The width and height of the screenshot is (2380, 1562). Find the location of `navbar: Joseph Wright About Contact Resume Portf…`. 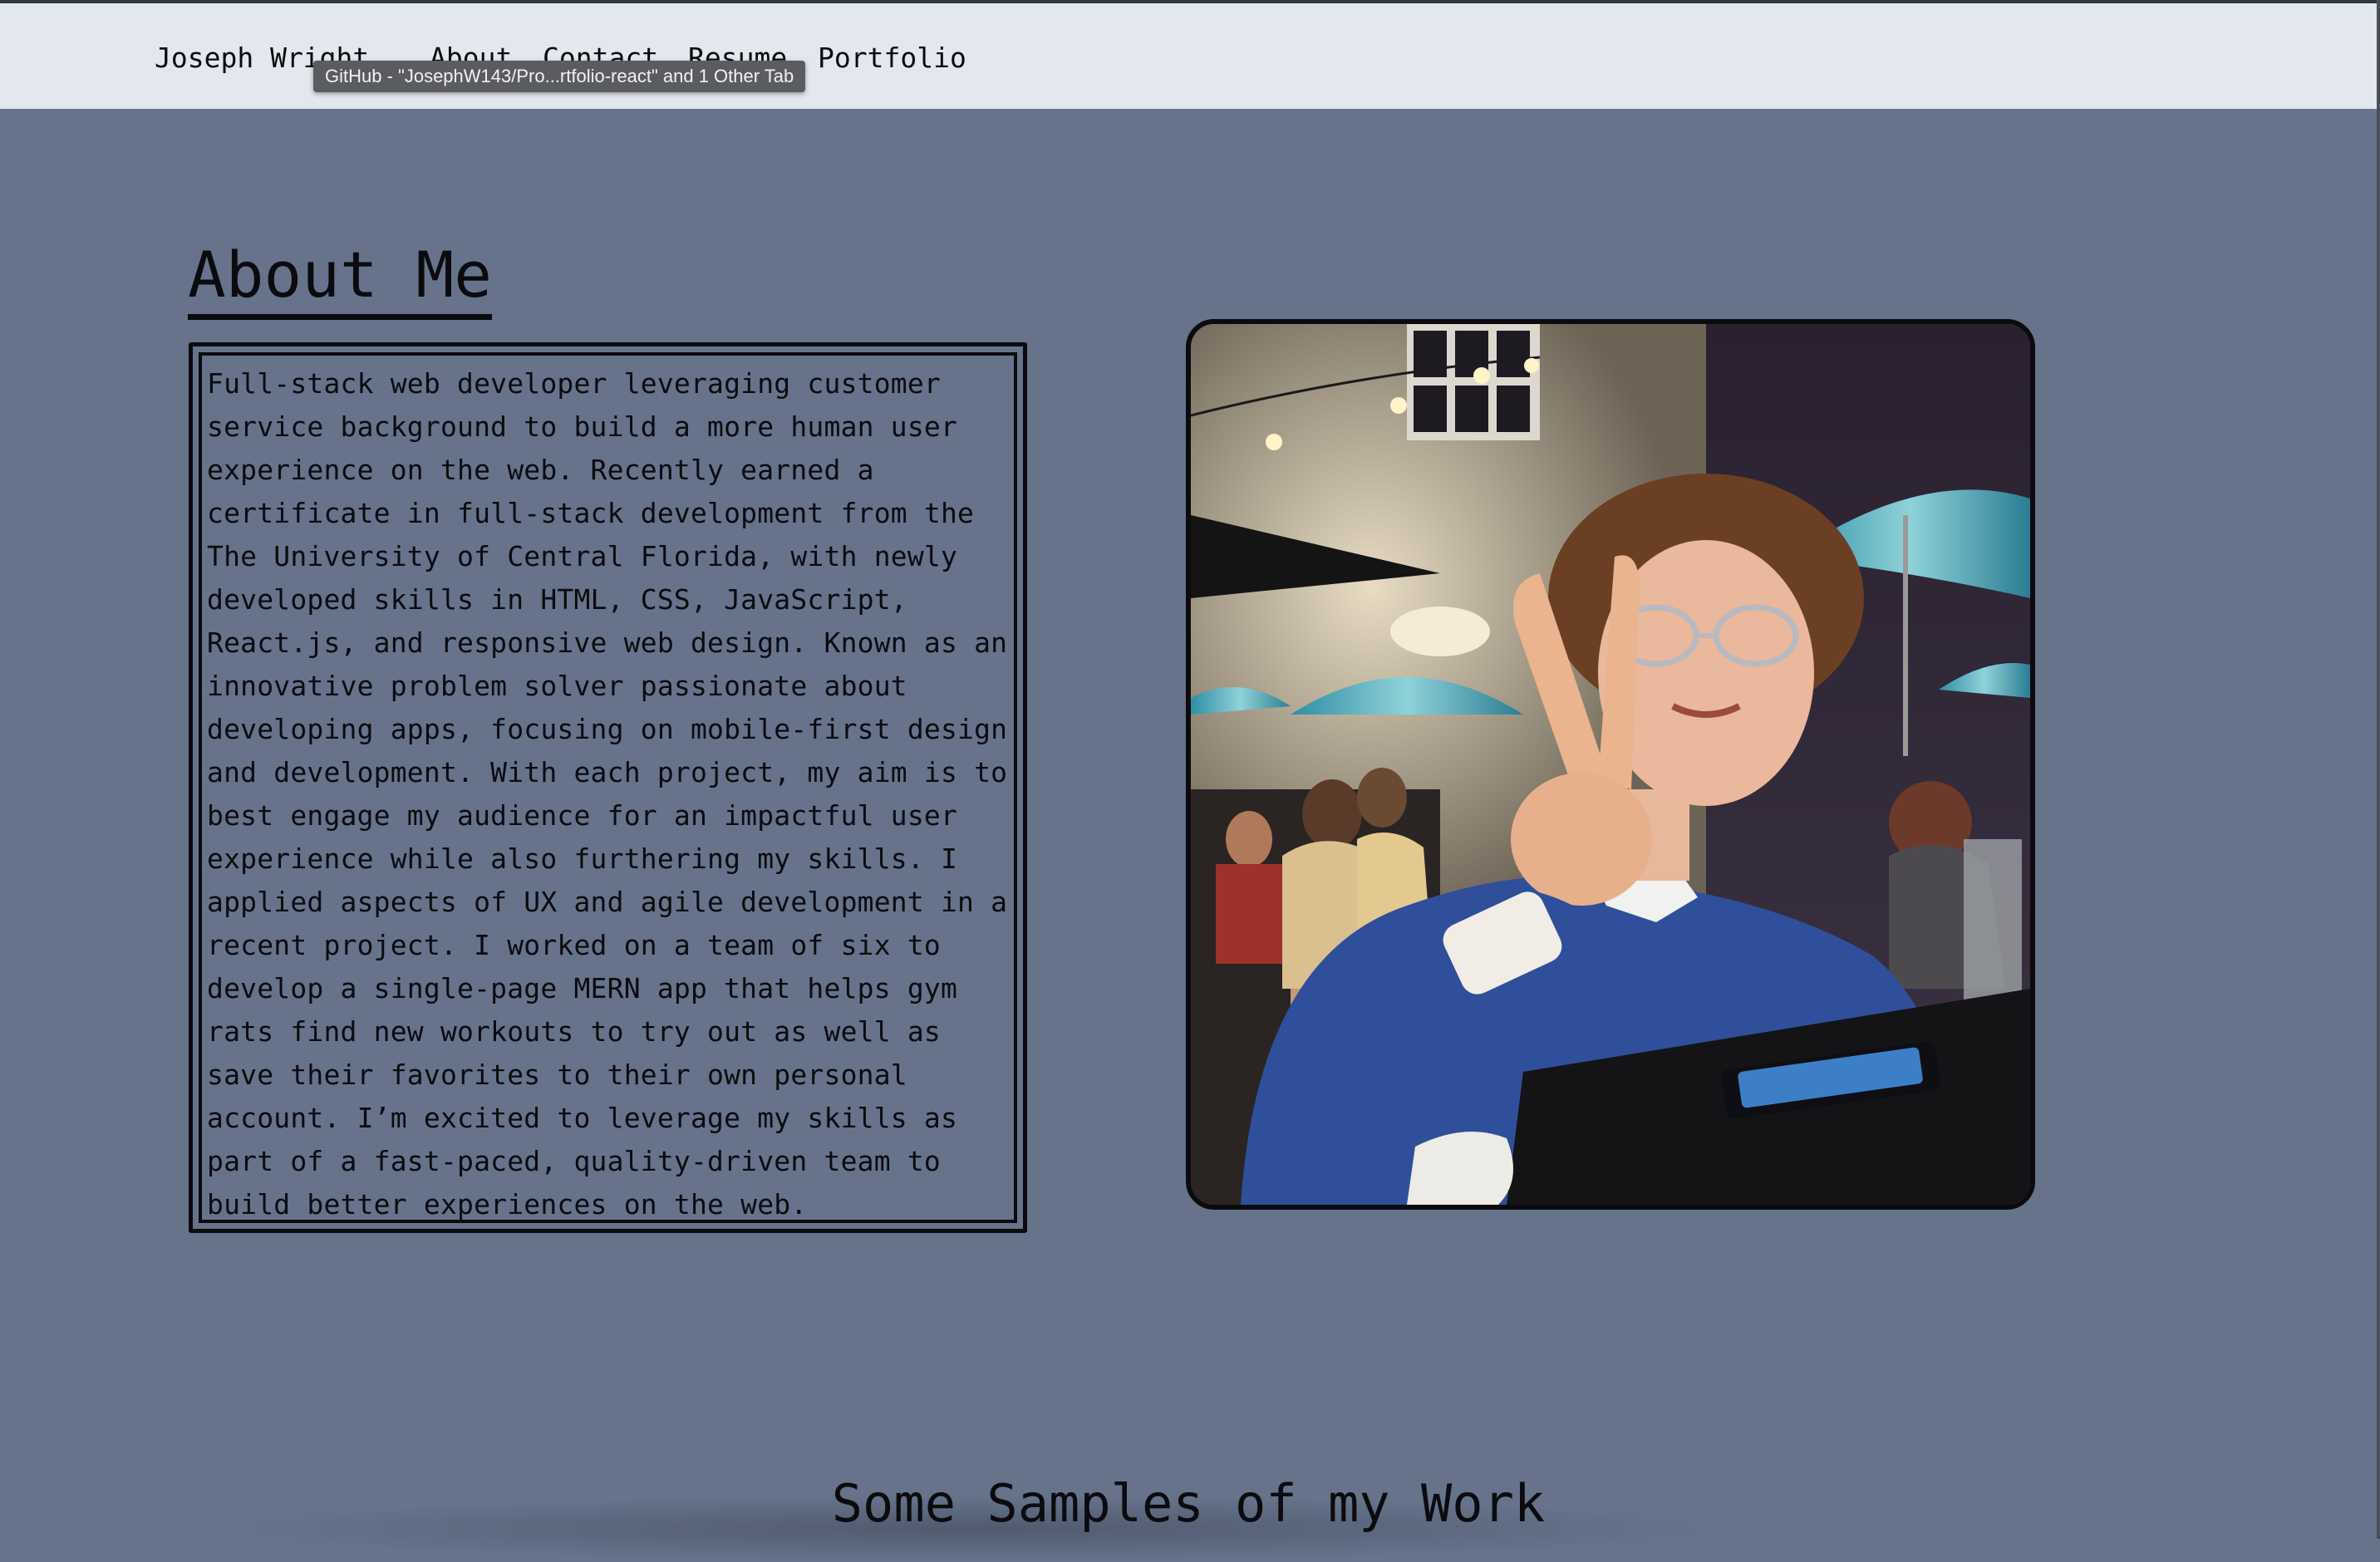

navbar: Joseph Wright About Contact Resume Portf… is located at coordinates (1188, 56).